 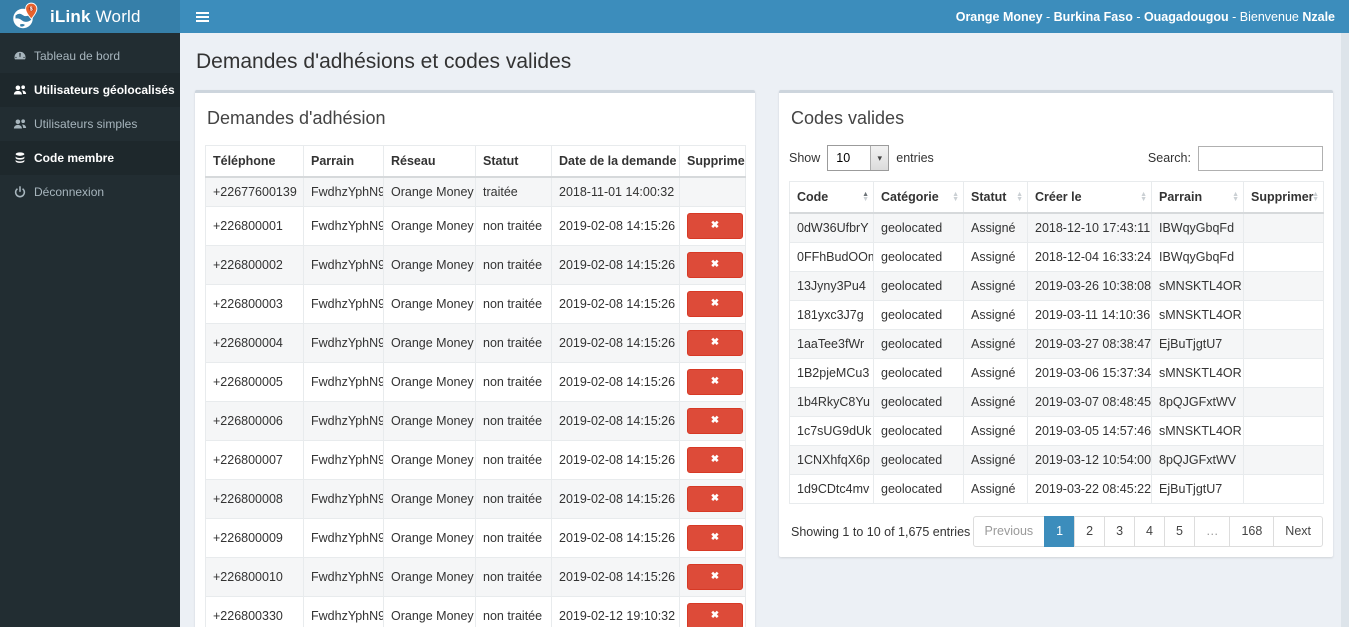 What do you see at coordinates (86, 124) in the screenshot?
I see `sidebar-item-label: Utilisateurs simples` at bounding box center [86, 124].